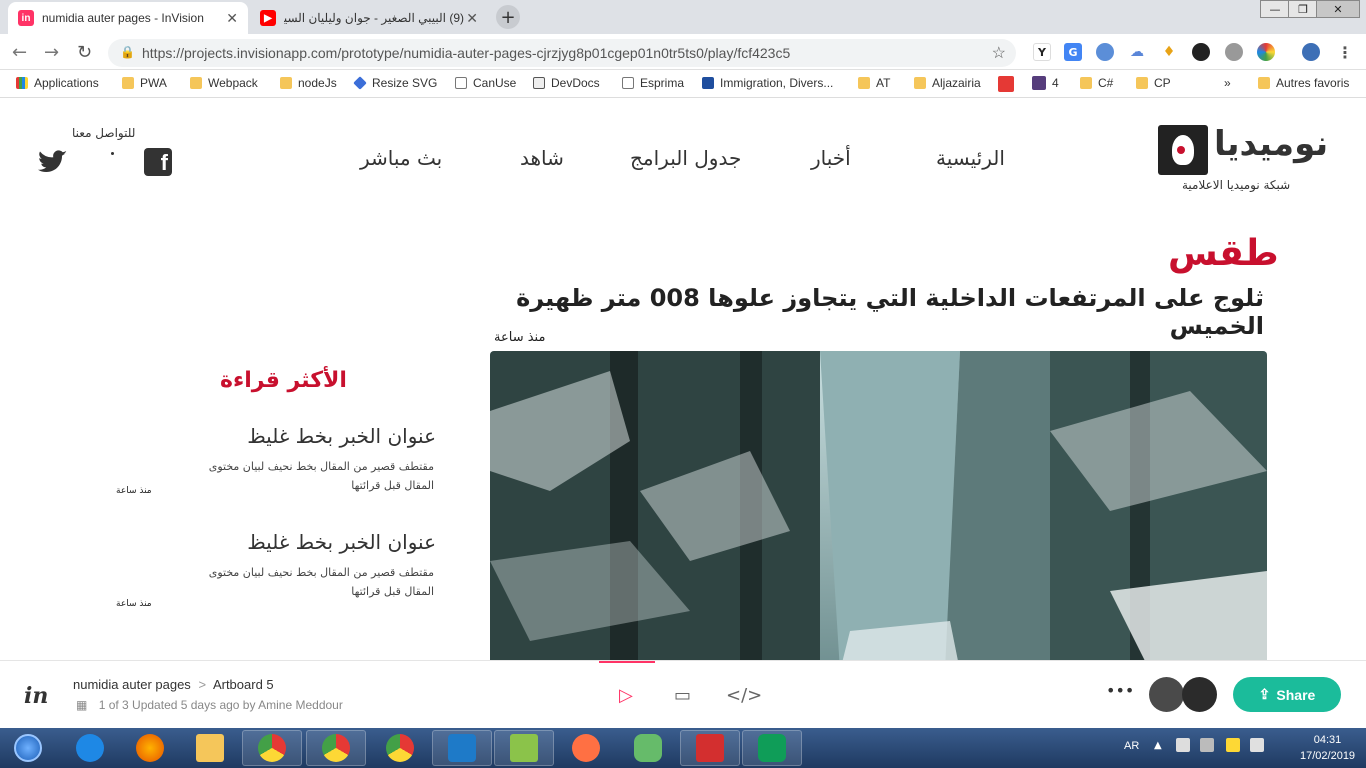 The image size is (1366, 768). I want to click on language-indicator: AR, so click(1131, 746).